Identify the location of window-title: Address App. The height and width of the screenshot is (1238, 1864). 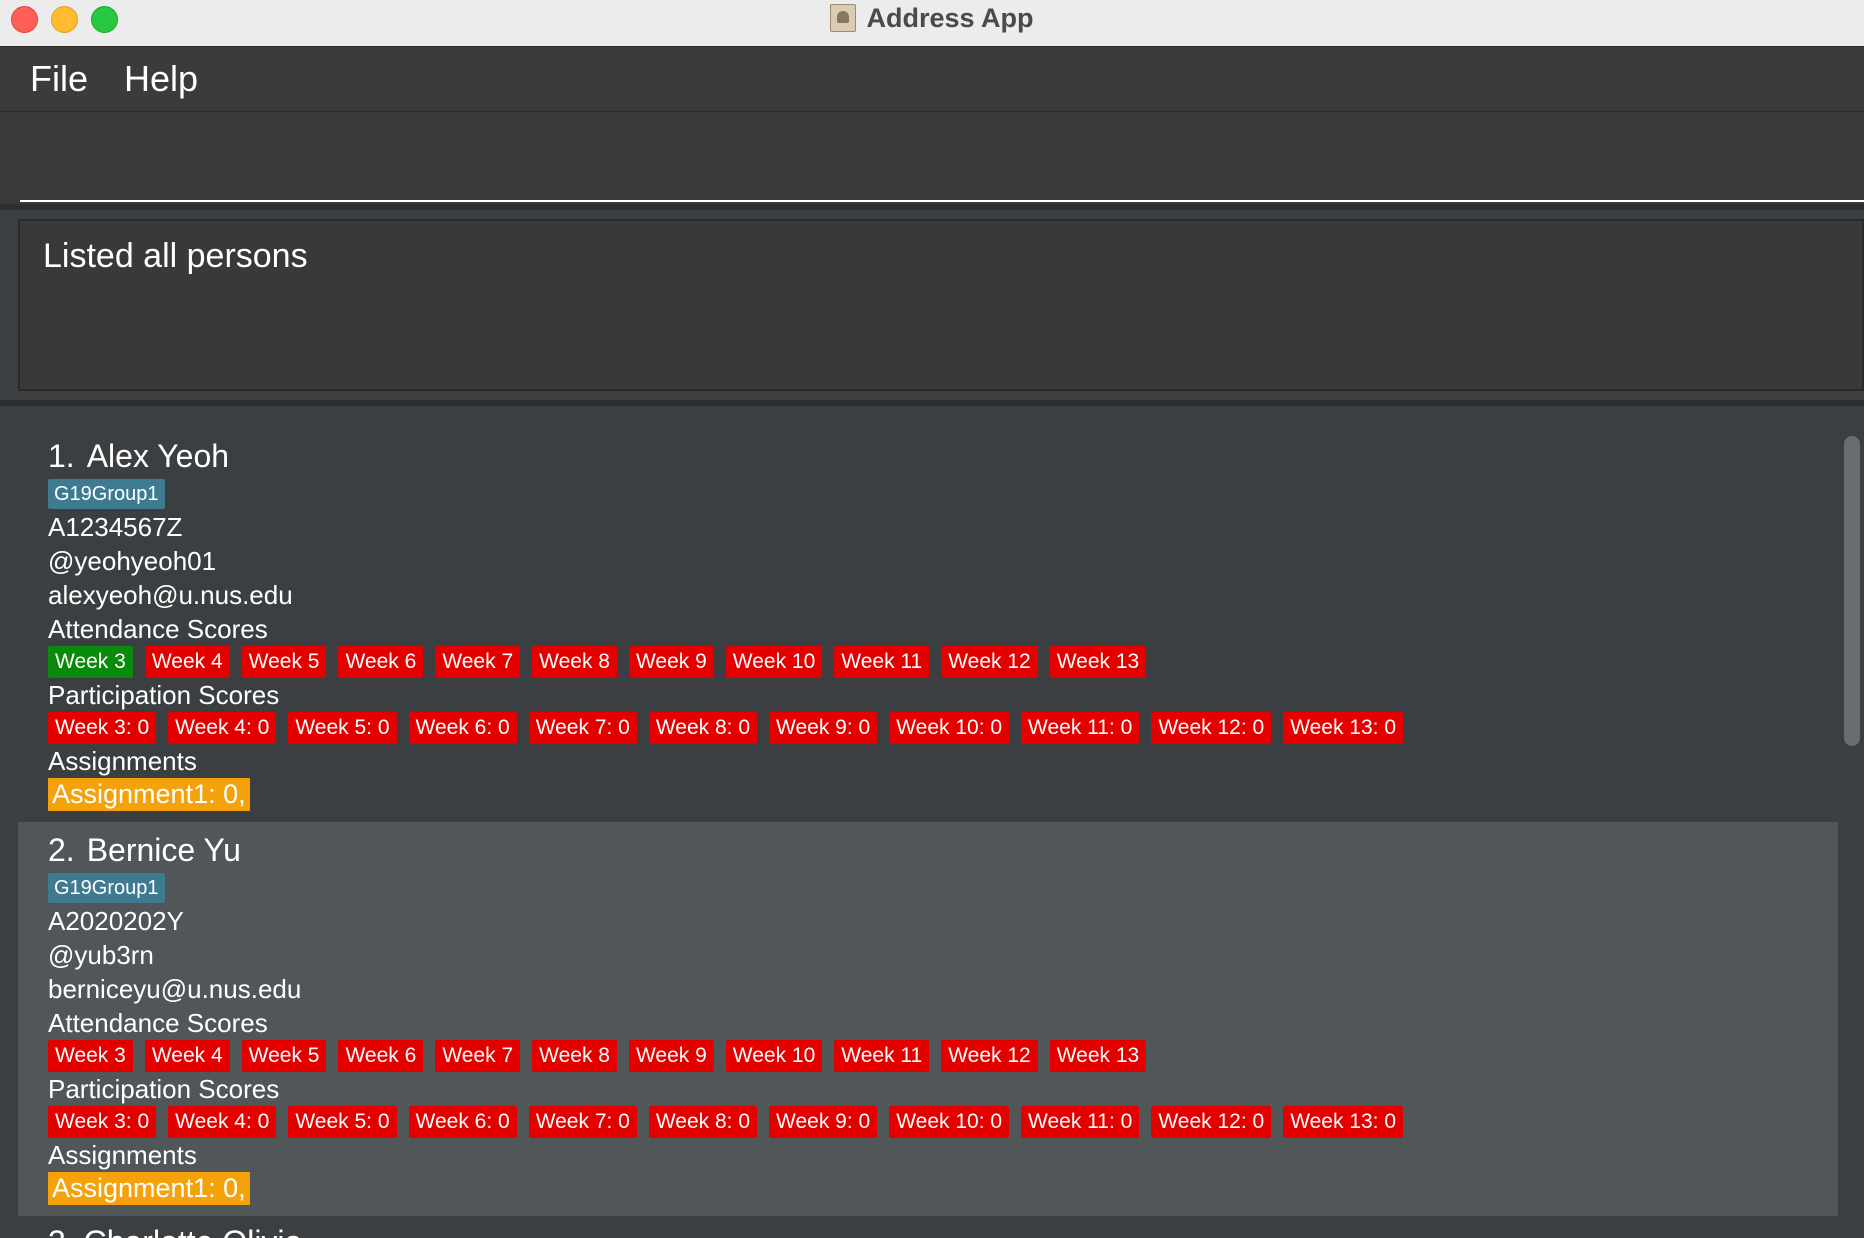
(932, 18).